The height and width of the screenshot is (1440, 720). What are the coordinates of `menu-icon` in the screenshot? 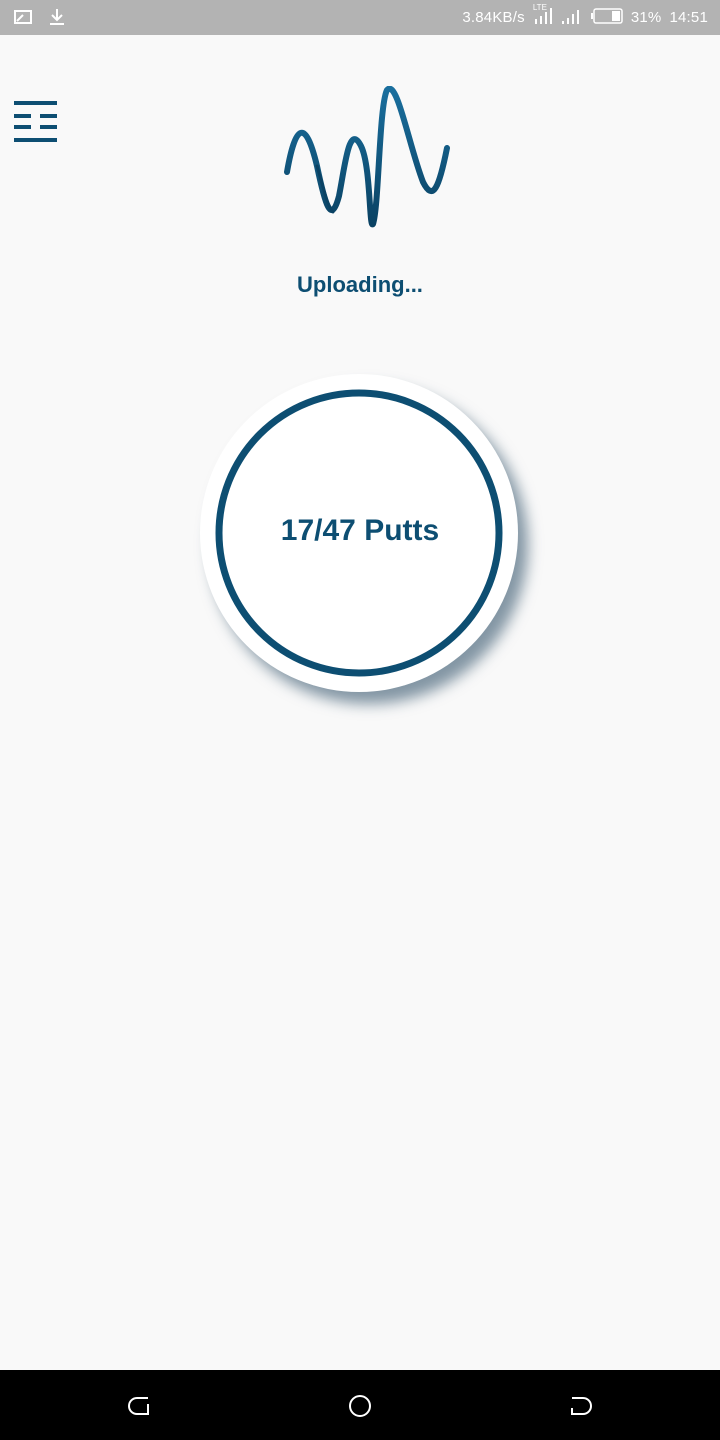 It's located at (35, 121).